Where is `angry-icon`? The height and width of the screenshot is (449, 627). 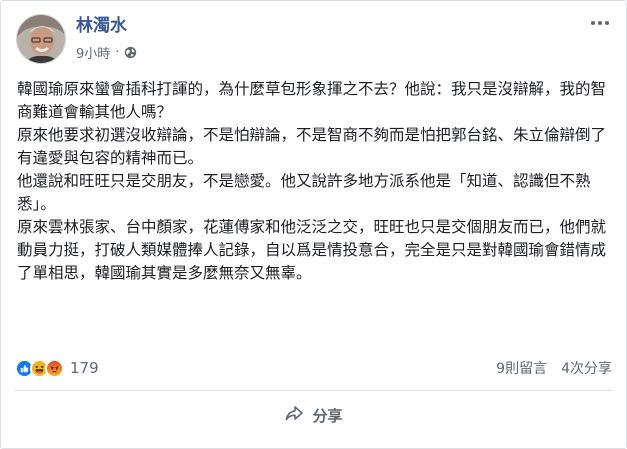
angry-icon is located at coordinates (54, 368).